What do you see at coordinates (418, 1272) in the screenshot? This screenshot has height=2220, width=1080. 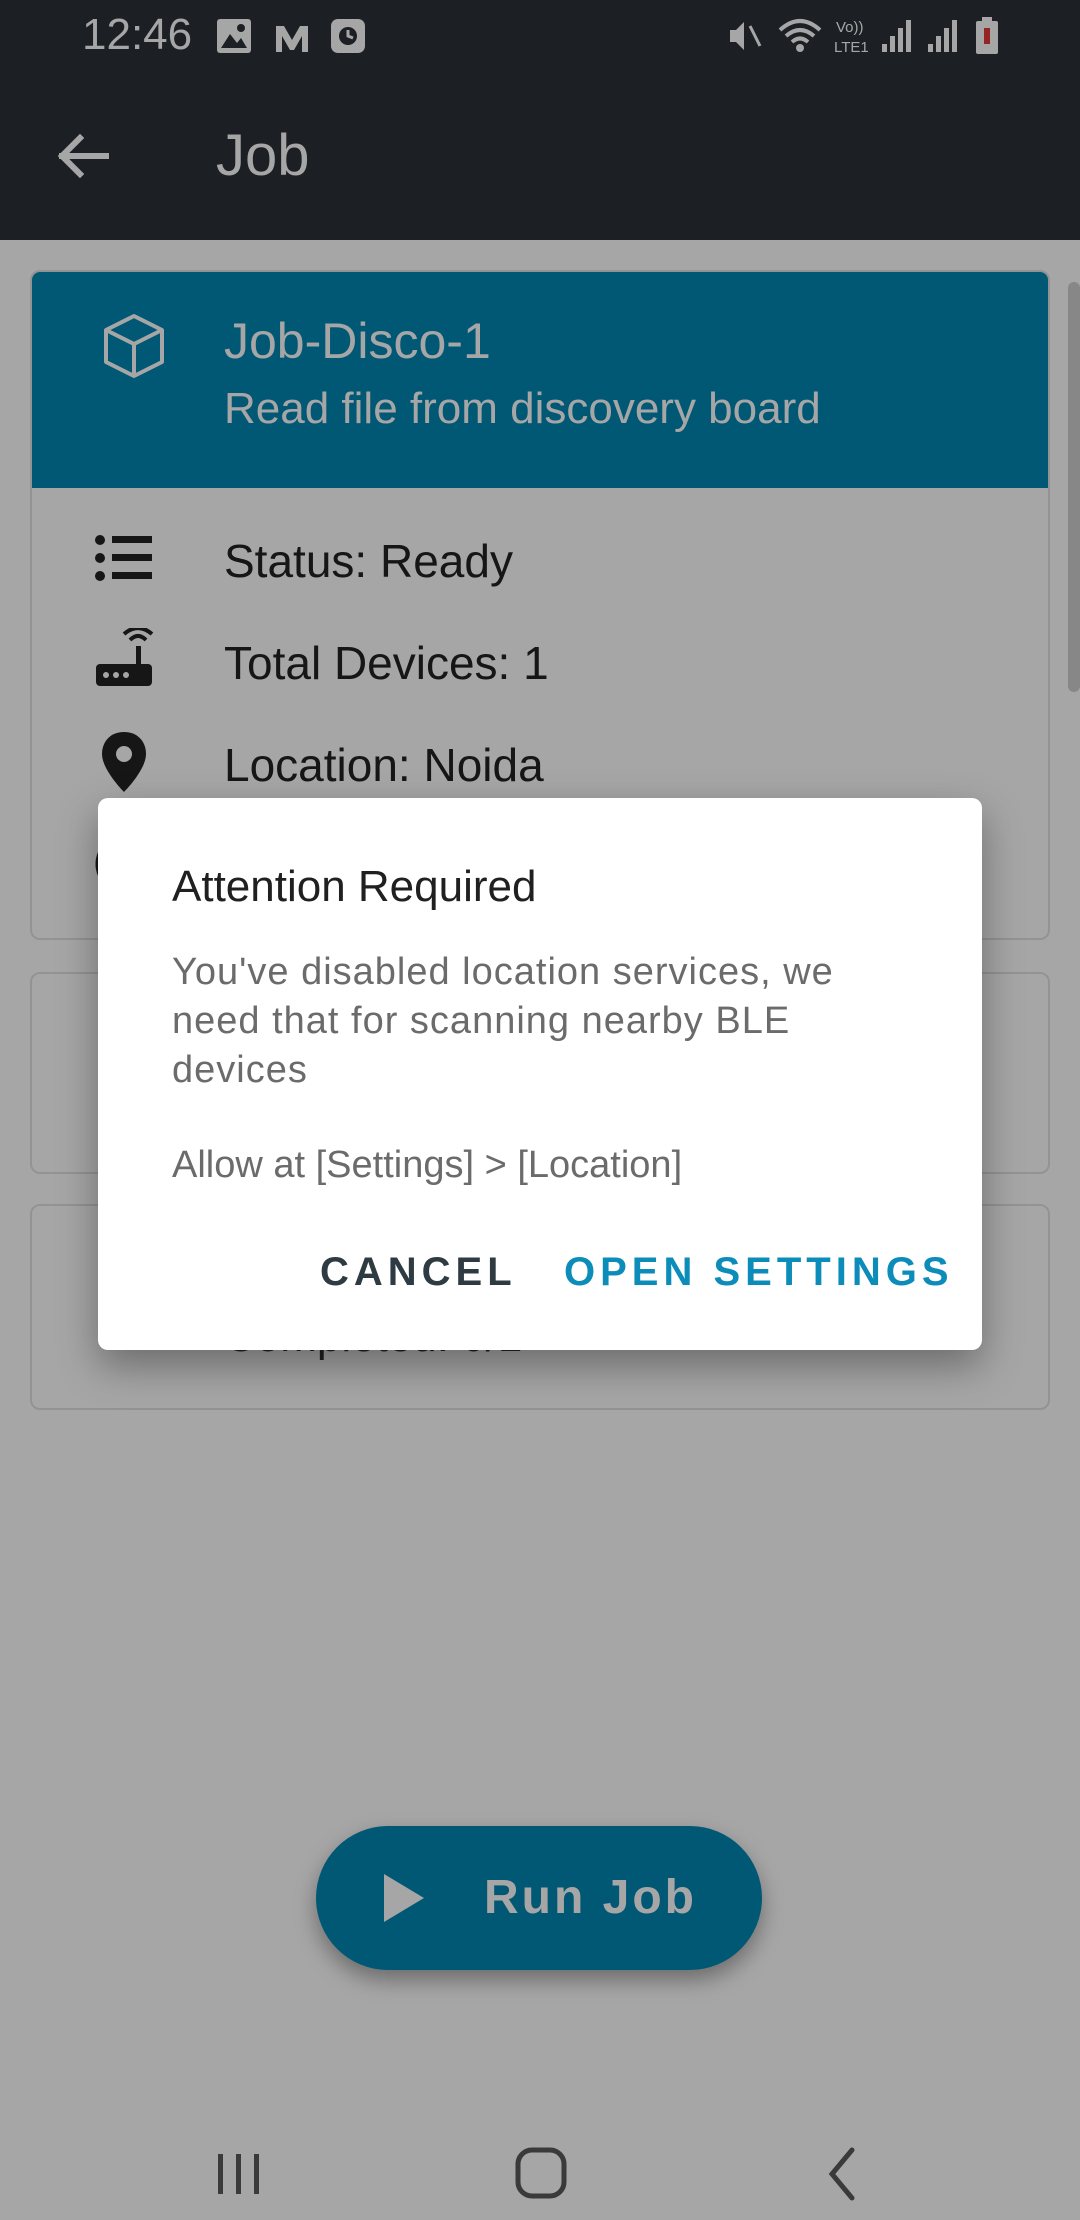 I see `cancel-button: CANCEL` at bounding box center [418, 1272].